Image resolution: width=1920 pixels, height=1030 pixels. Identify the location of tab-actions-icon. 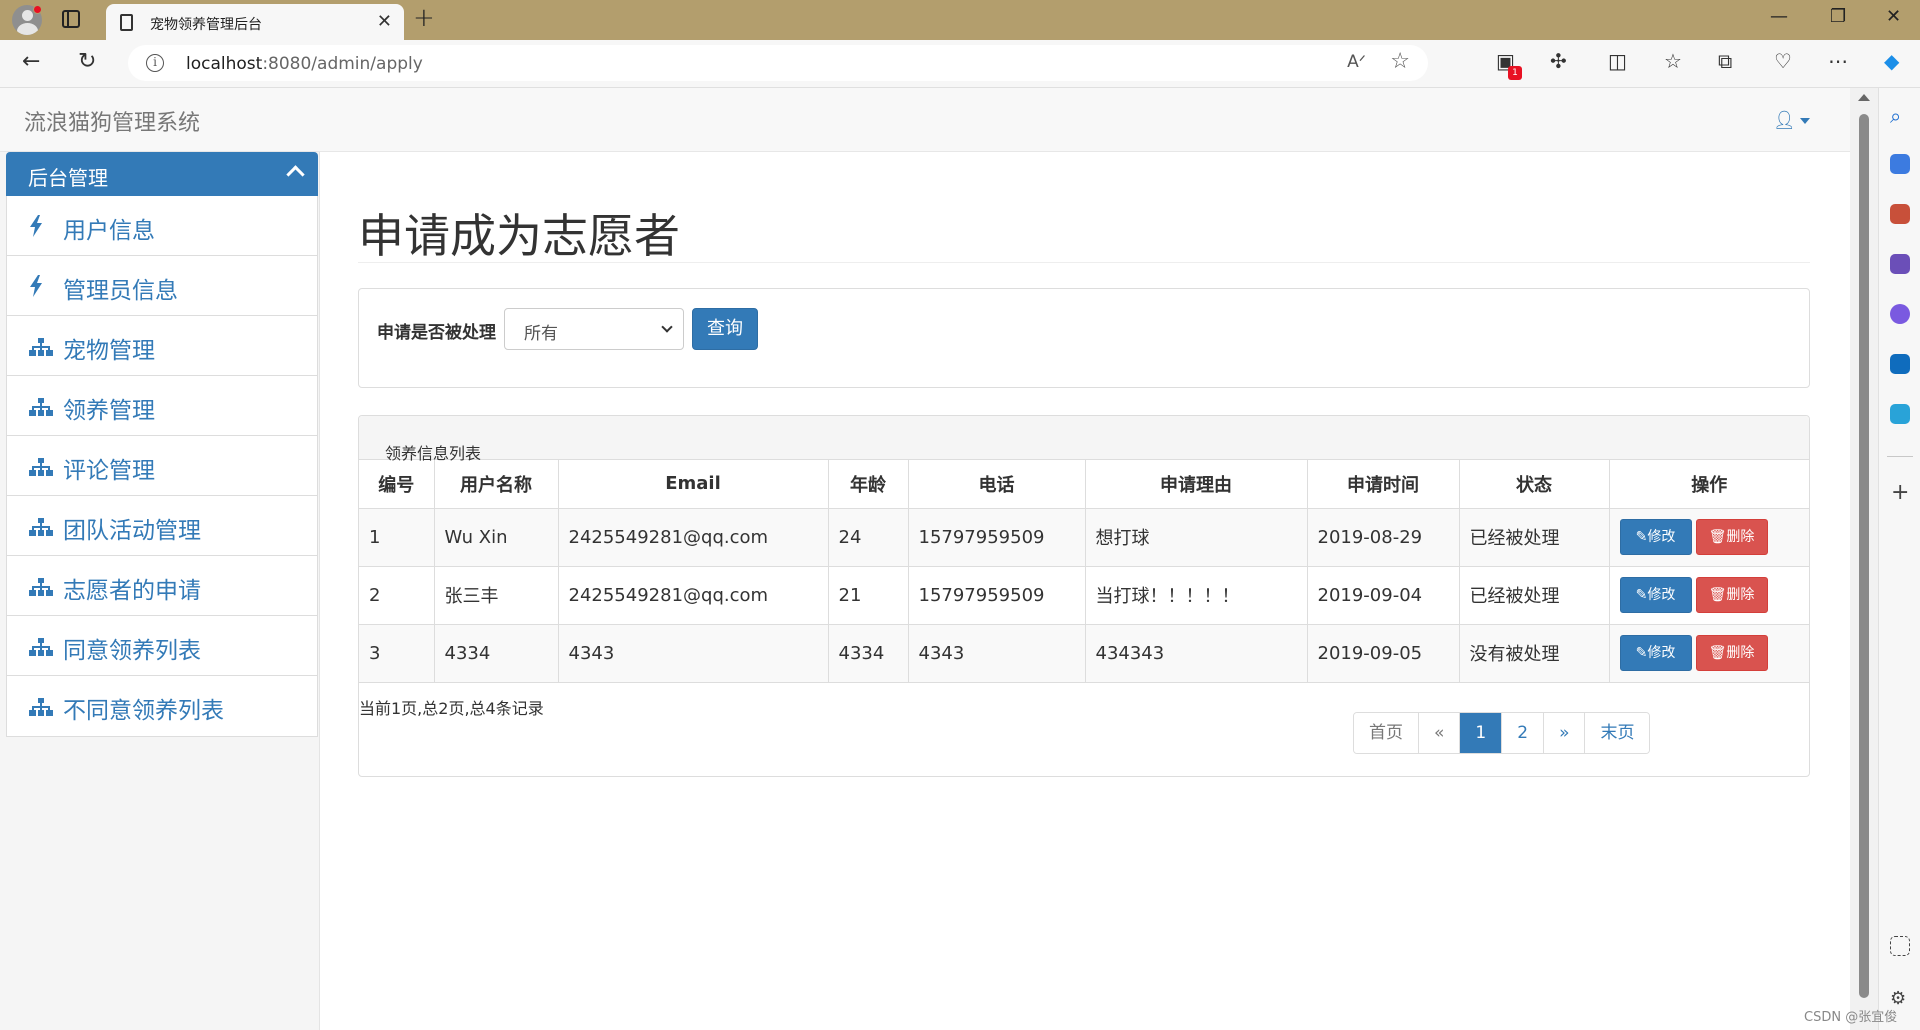
(71, 19).